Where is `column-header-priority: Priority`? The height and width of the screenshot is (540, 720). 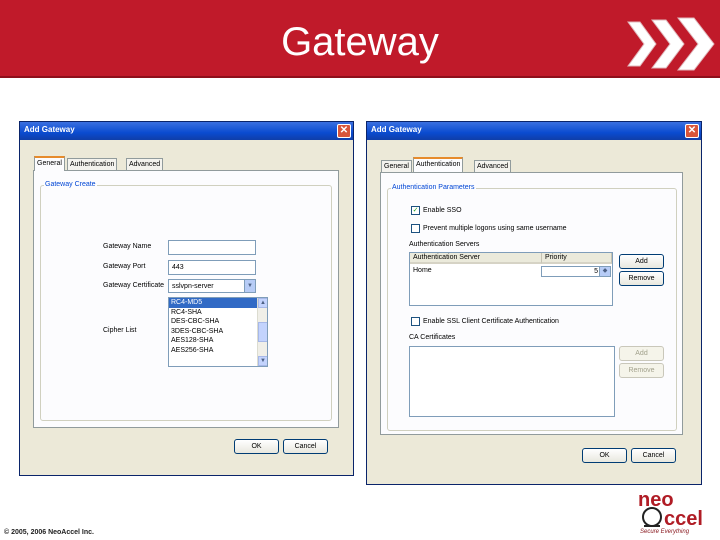 column-header-priority: Priority is located at coordinates (577, 258).